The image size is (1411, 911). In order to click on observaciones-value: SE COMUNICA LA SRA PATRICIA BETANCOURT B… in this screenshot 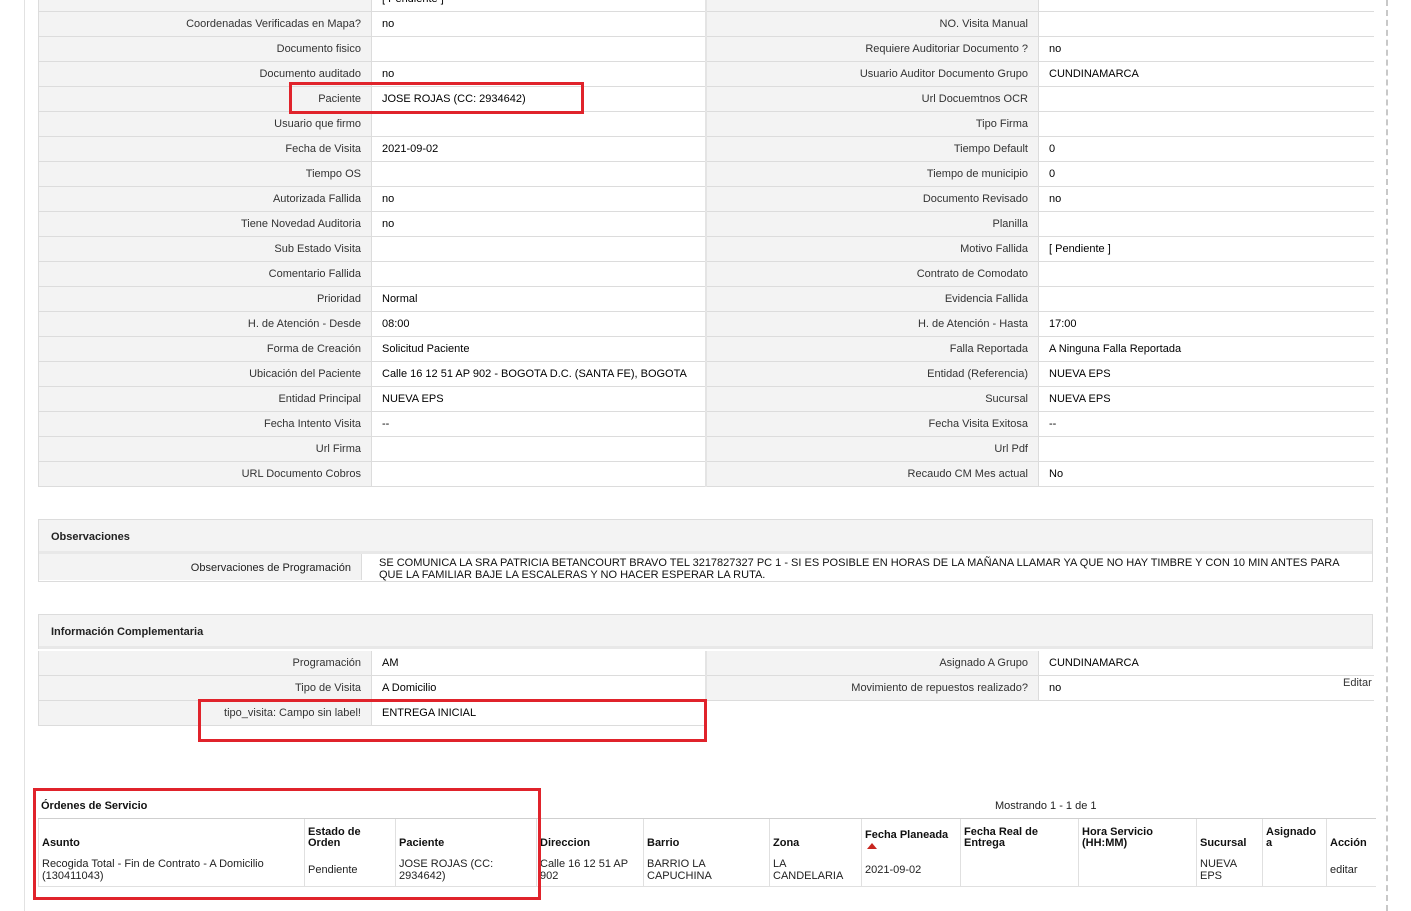, I will do `click(859, 569)`.